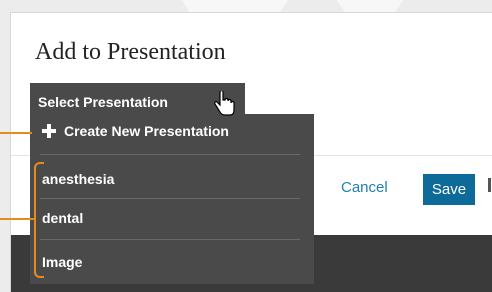 Image resolution: width=492 pixels, height=292 pixels. Describe the element at coordinates (130, 52) in the screenshot. I see `dialog-title: Add to Presentation` at that location.